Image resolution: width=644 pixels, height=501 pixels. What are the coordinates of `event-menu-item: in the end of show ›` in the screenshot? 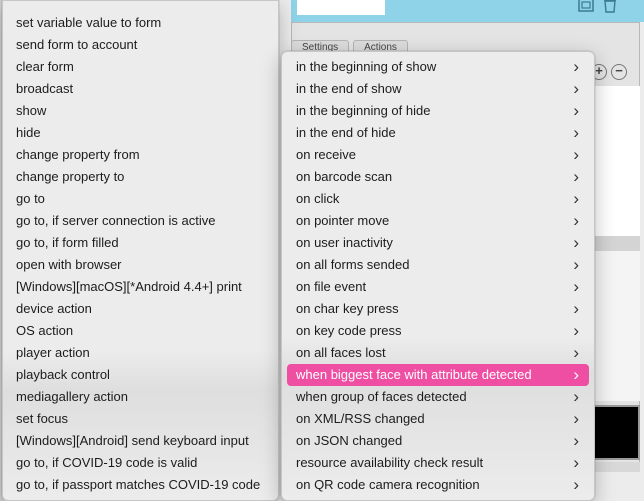 It's located at (438, 89).